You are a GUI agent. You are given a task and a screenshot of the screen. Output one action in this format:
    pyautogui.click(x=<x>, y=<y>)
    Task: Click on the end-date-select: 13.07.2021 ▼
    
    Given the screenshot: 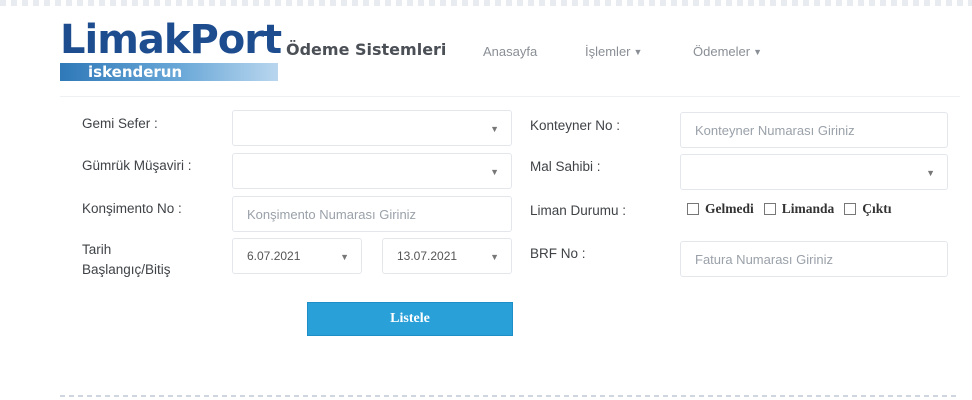 What is the action you would take?
    pyautogui.click(x=447, y=256)
    